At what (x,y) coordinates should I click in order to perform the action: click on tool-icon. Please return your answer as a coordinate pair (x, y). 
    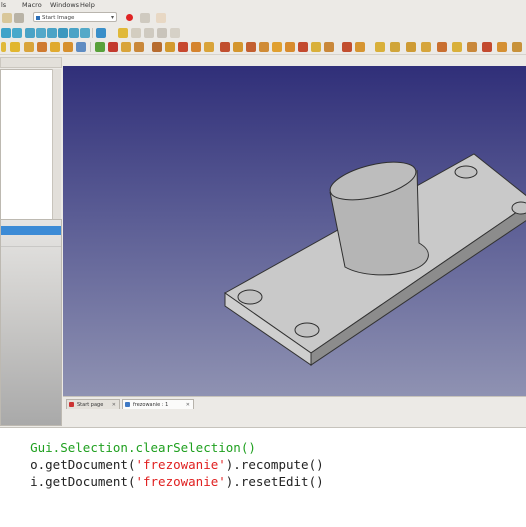
    Looking at the image, I should click on (3, 47).